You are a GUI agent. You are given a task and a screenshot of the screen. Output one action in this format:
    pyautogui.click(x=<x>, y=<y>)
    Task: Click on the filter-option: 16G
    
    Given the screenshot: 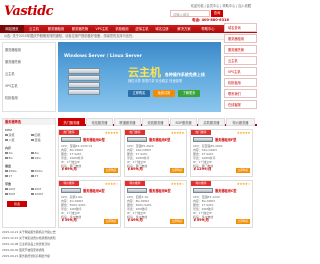 What is the action you would take?
    pyautogui.click(x=36, y=158)
    